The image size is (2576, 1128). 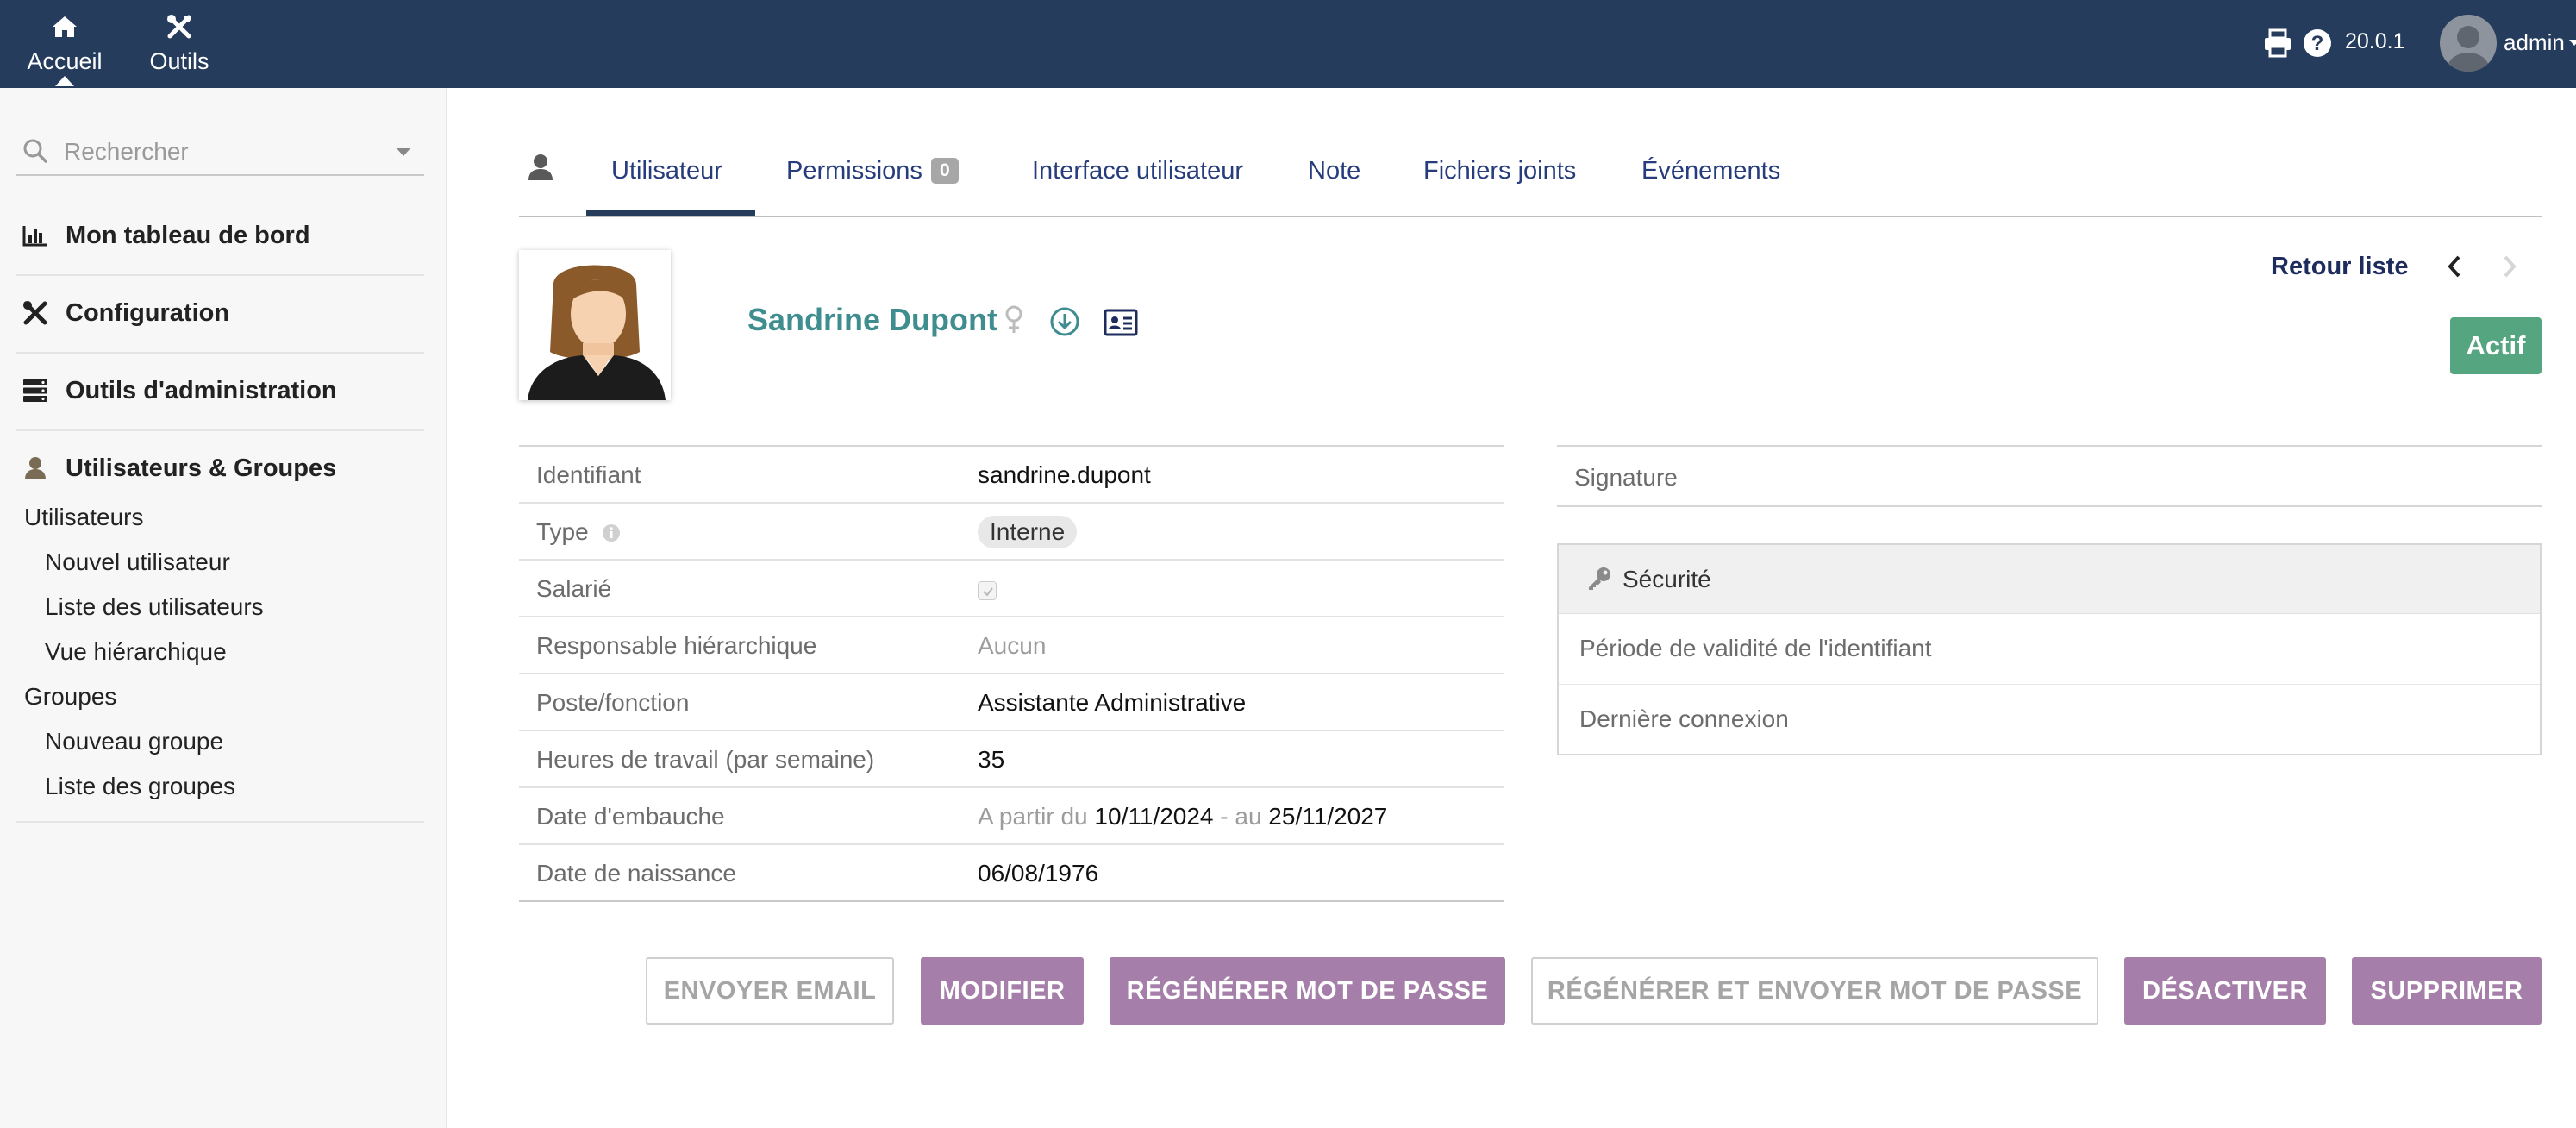 I want to click on sidebar-item-label: Outils d'administration, so click(x=202, y=390).